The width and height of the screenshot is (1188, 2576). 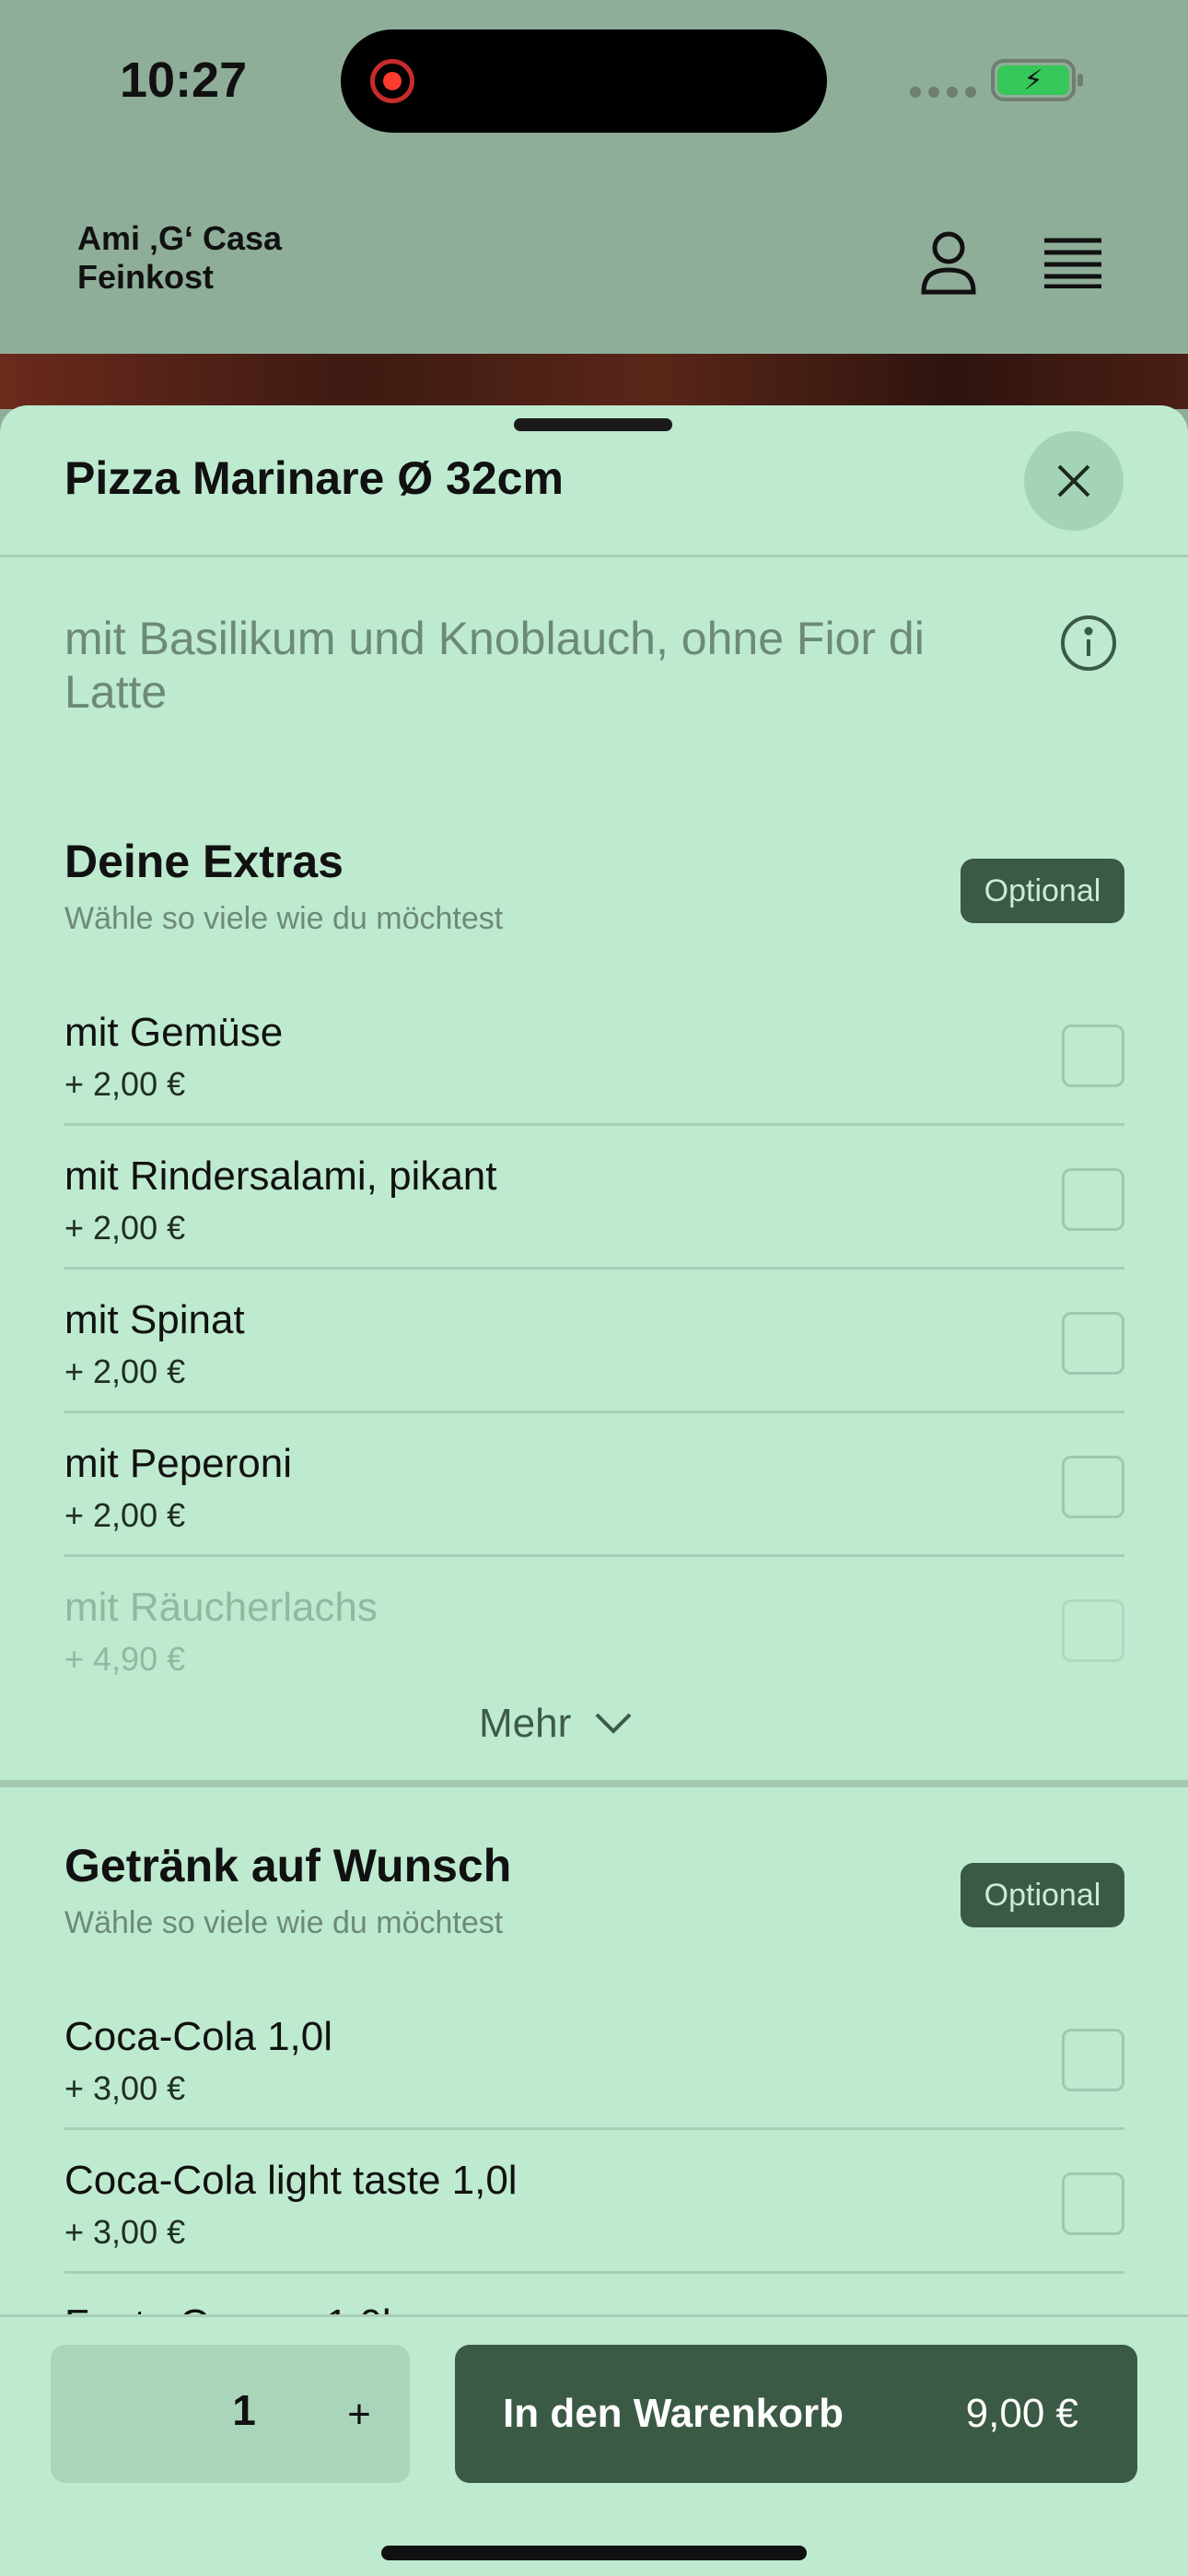 What do you see at coordinates (594, 1198) in the screenshot?
I see `extra-option: mit Rindersalami, pikant + 2,00 €` at bounding box center [594, 1198].